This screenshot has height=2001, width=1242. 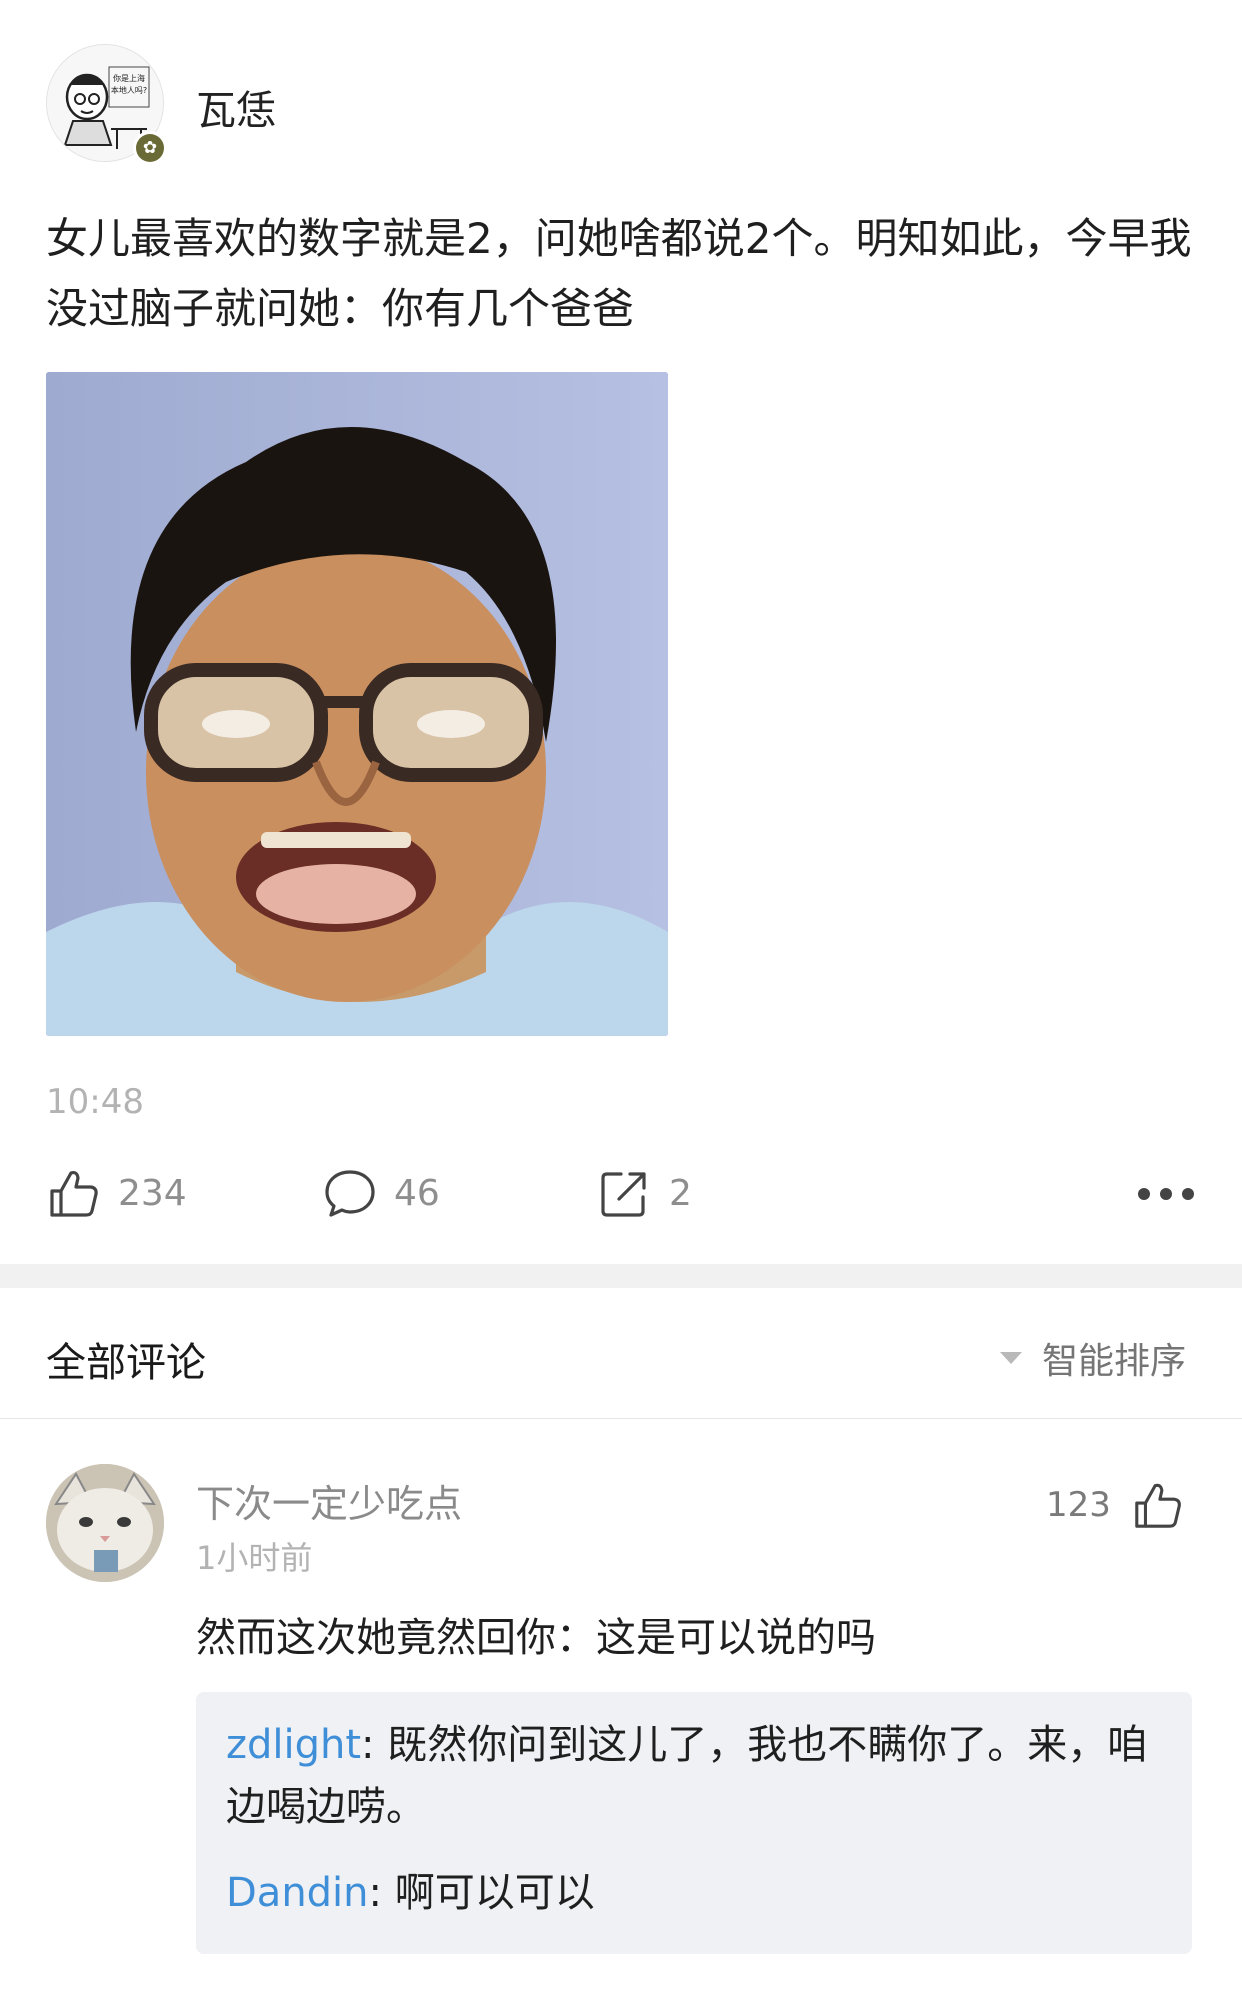 What do you see at coordinates (126, 1363) in the screenshot?
I see `comments-title: 全部评论` at bounding box center [126, 1363].